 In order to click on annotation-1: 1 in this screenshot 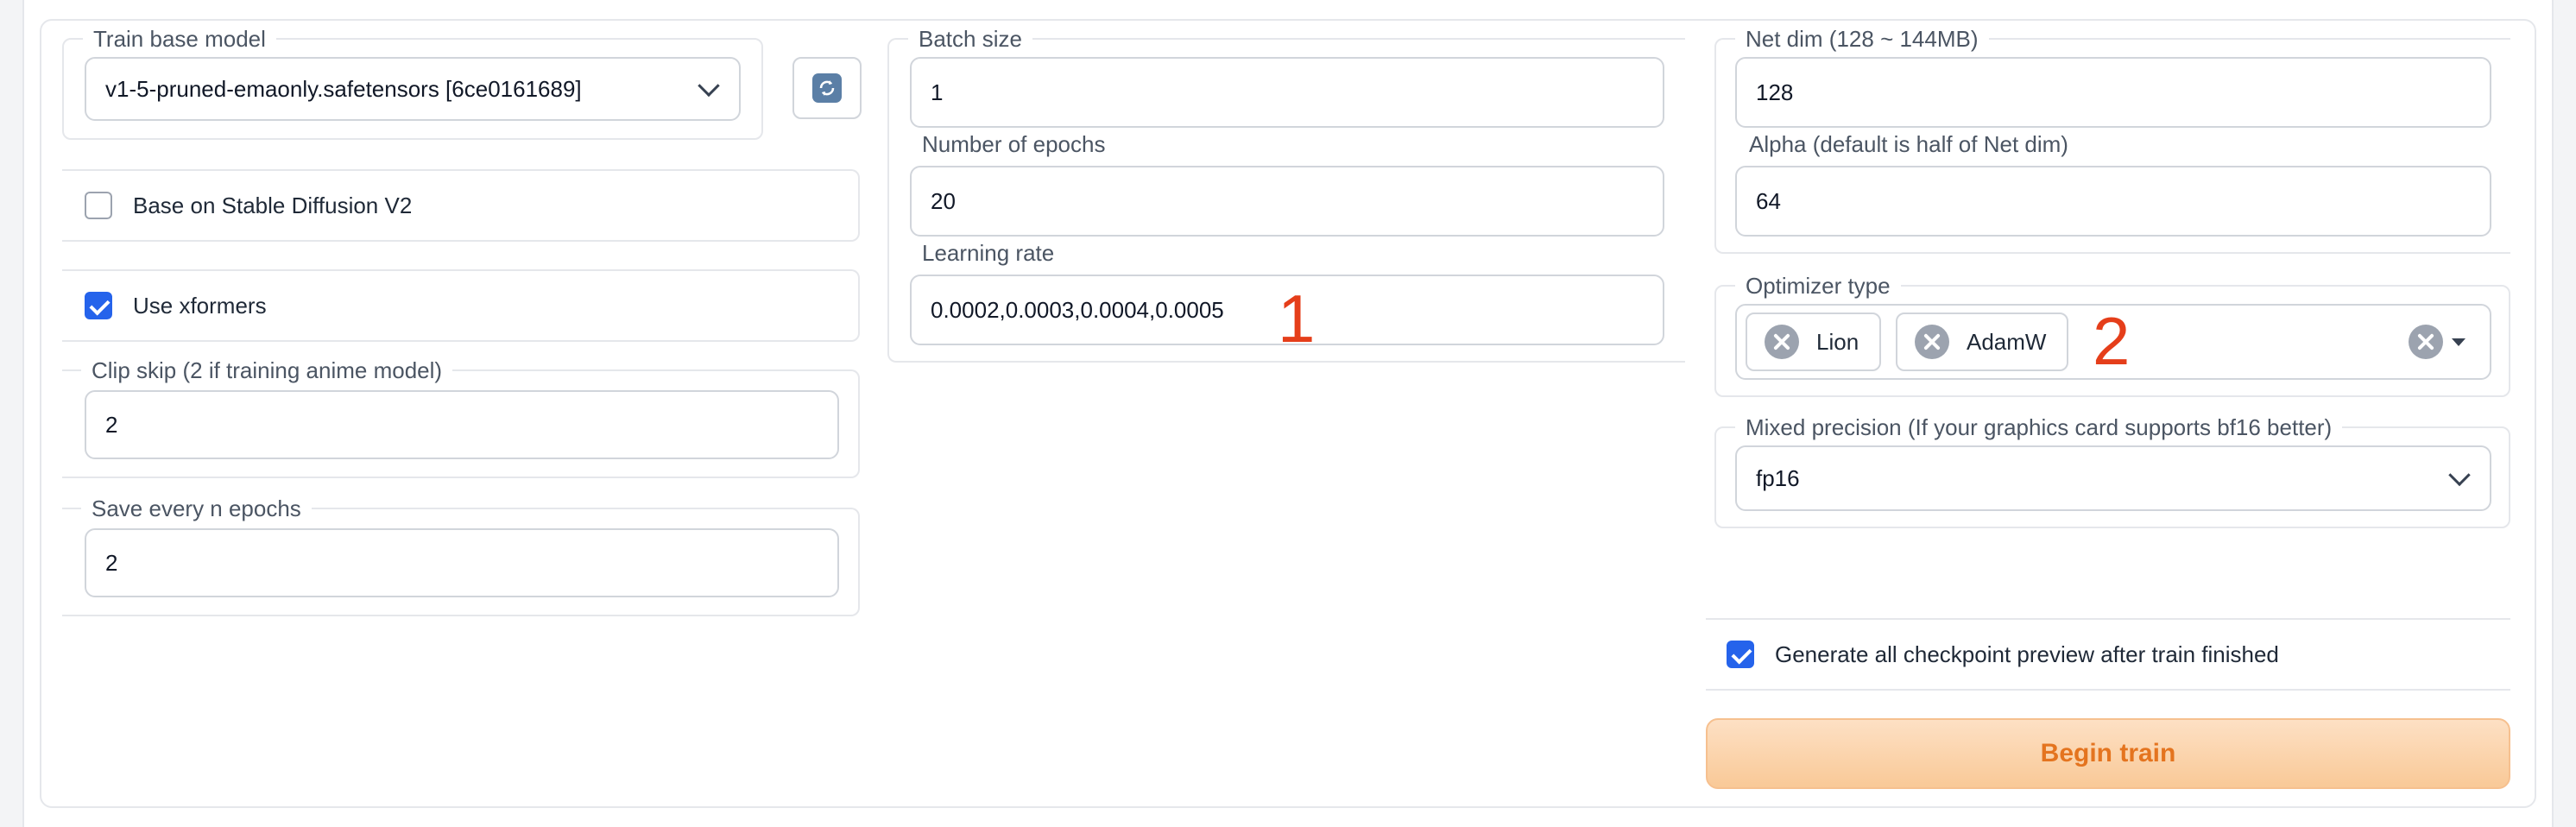, I will do `click(1297, 319)`.